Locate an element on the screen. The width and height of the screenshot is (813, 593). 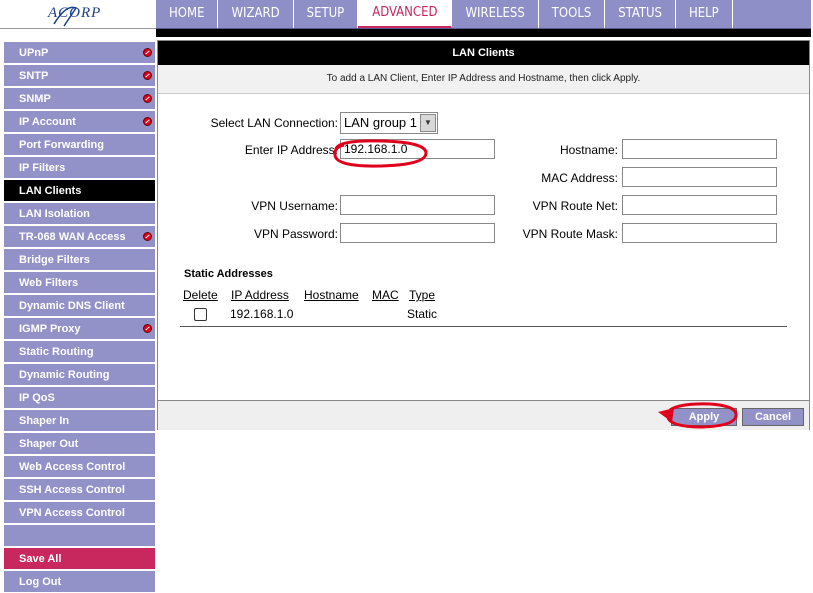
sidebar-item-upnp: UPnP is located at coordinates (79, 53).